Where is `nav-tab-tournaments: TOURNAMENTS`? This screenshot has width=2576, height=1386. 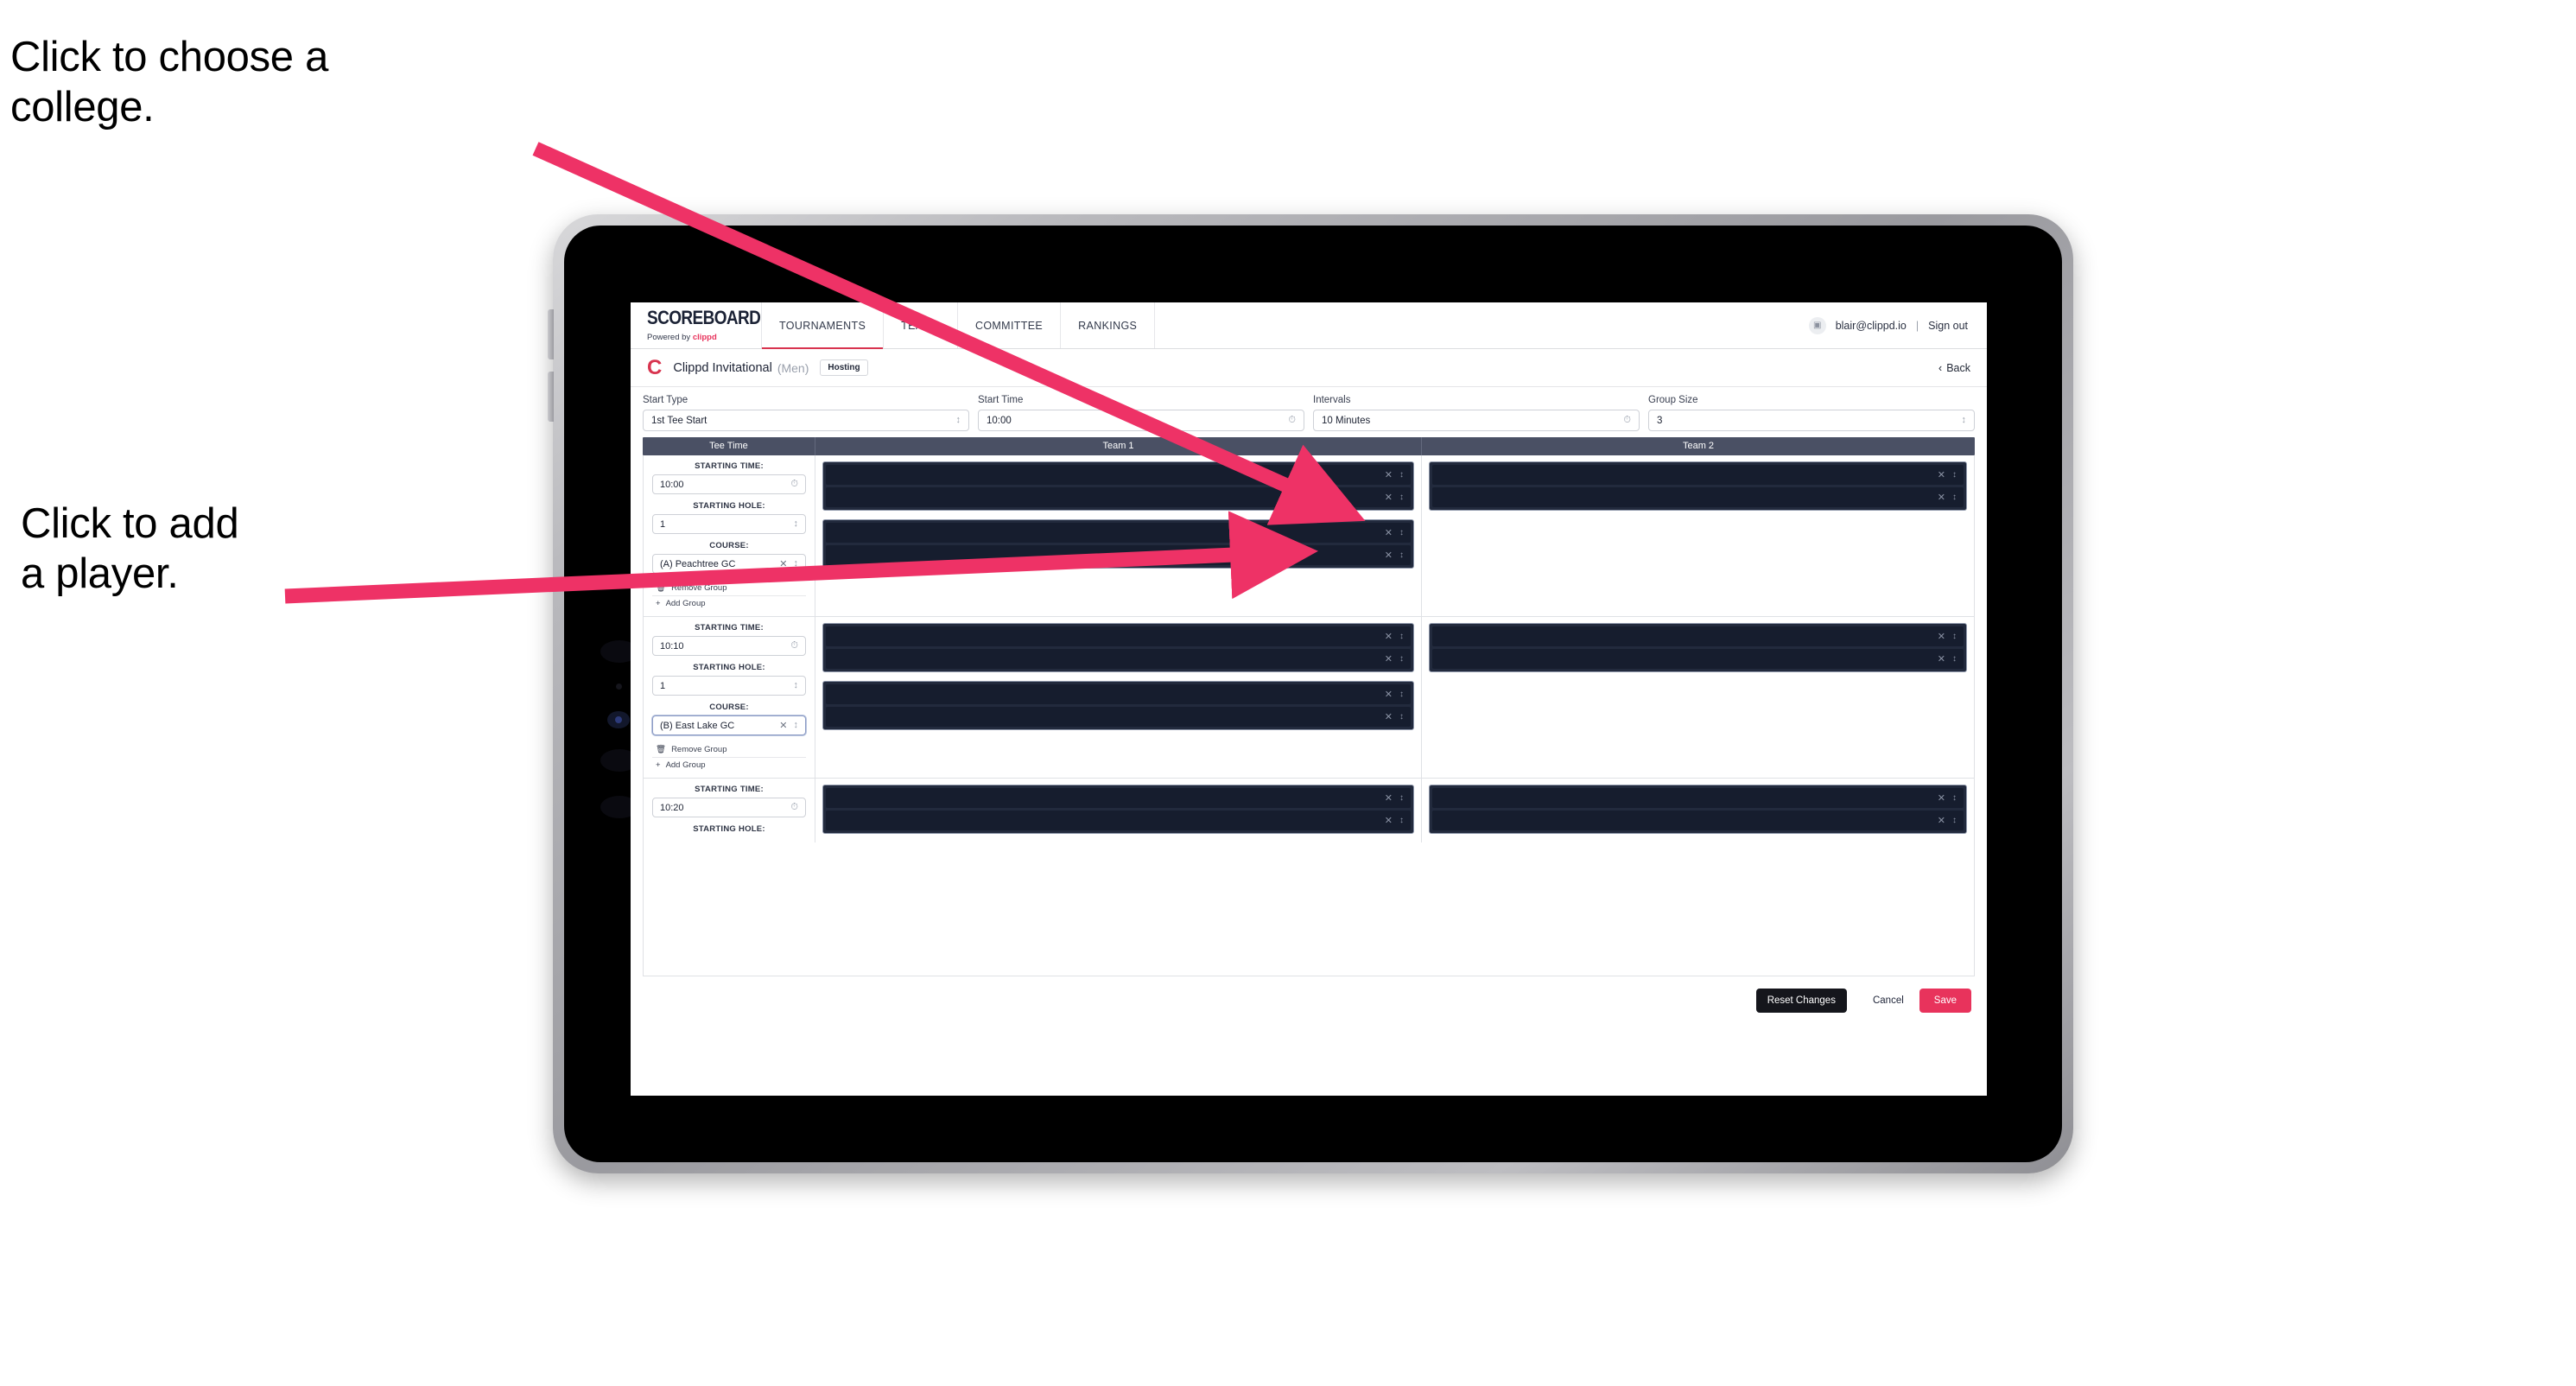
nav-tab-tournaments: TOURNAMENTS is located at coordinates (823, 325).